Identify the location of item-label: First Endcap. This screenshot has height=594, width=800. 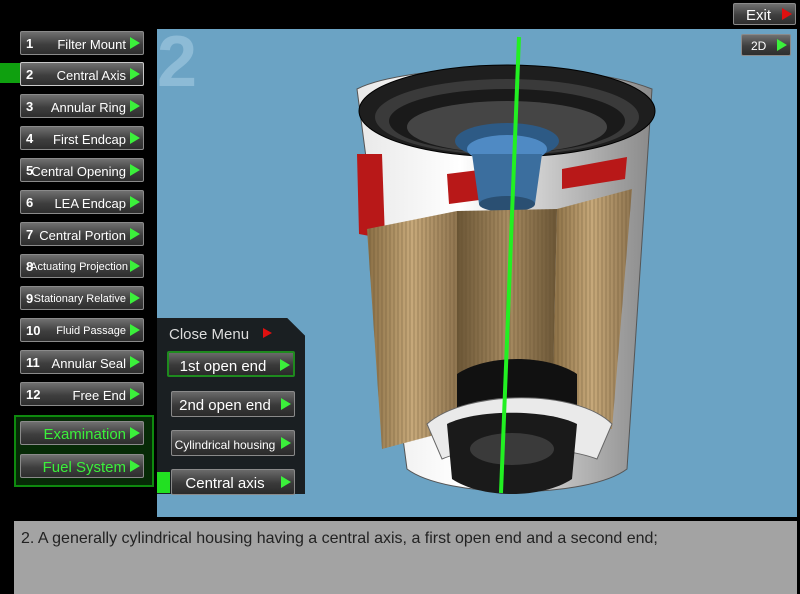
(89, 139).